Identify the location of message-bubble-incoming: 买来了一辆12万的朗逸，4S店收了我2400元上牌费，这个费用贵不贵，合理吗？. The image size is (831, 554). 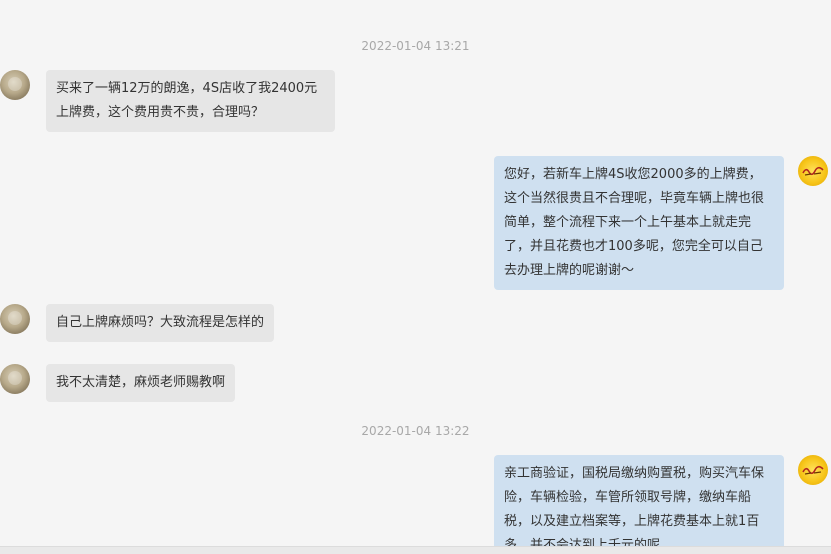
(190, 101).